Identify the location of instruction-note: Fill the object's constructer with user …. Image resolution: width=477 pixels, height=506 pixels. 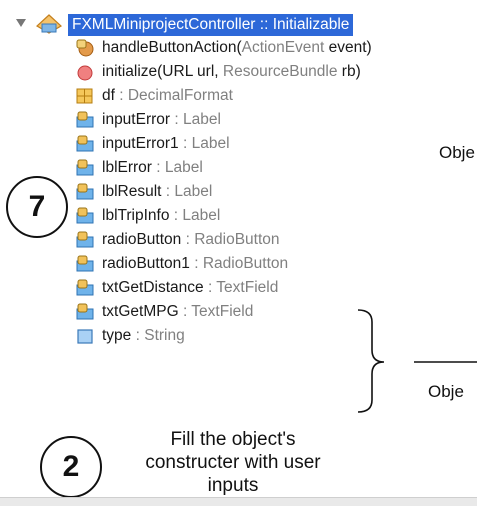
(233, 462).